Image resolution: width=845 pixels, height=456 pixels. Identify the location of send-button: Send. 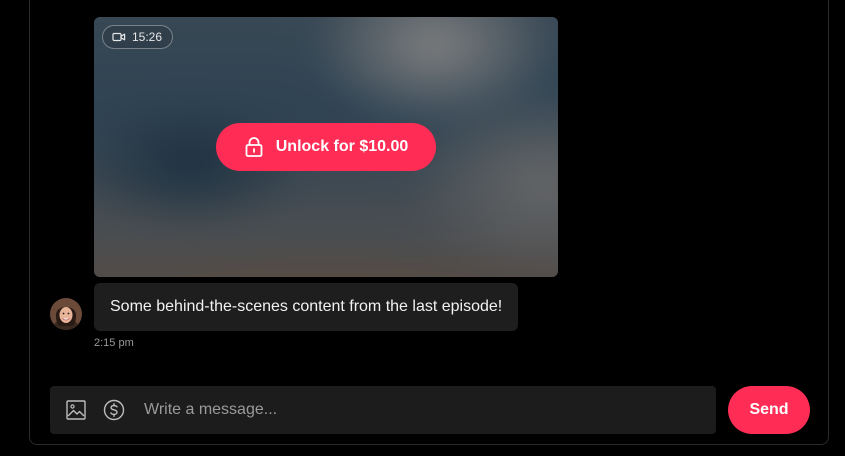
(769, 410).